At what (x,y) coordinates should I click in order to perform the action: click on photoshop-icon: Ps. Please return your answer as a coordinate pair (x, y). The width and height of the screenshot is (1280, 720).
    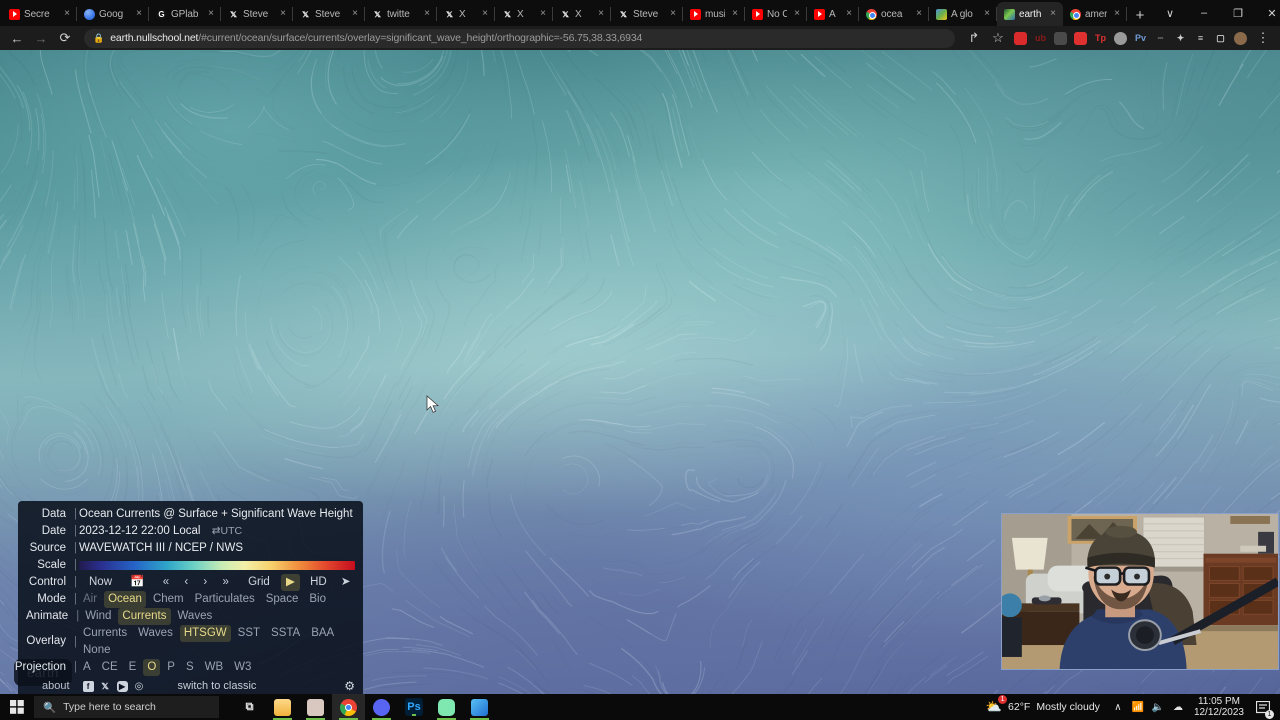
    Looking at the image, I should click on (414, 707).